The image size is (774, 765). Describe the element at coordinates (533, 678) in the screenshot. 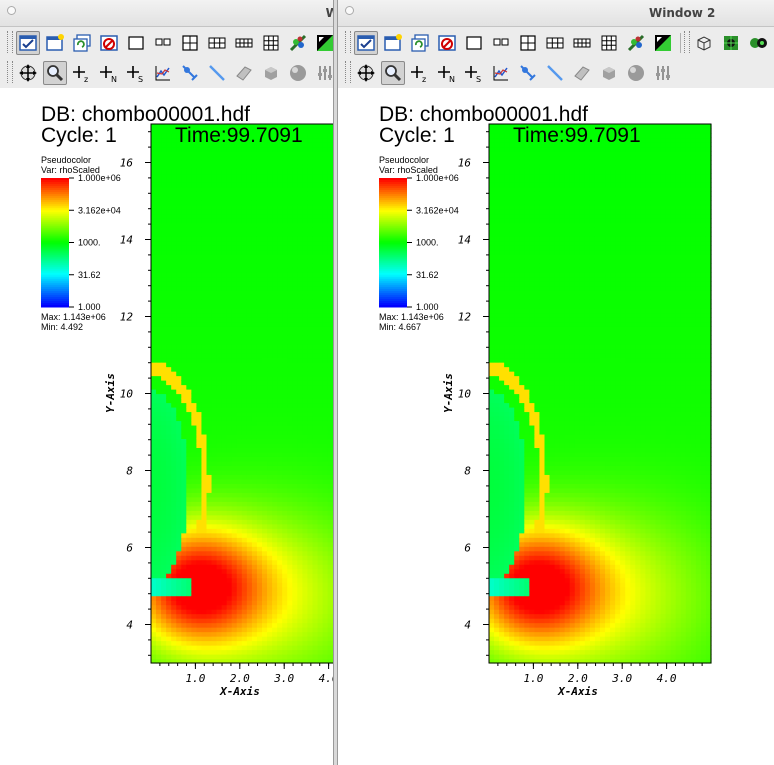

I see `x-tick-label: 1.0` at that location.